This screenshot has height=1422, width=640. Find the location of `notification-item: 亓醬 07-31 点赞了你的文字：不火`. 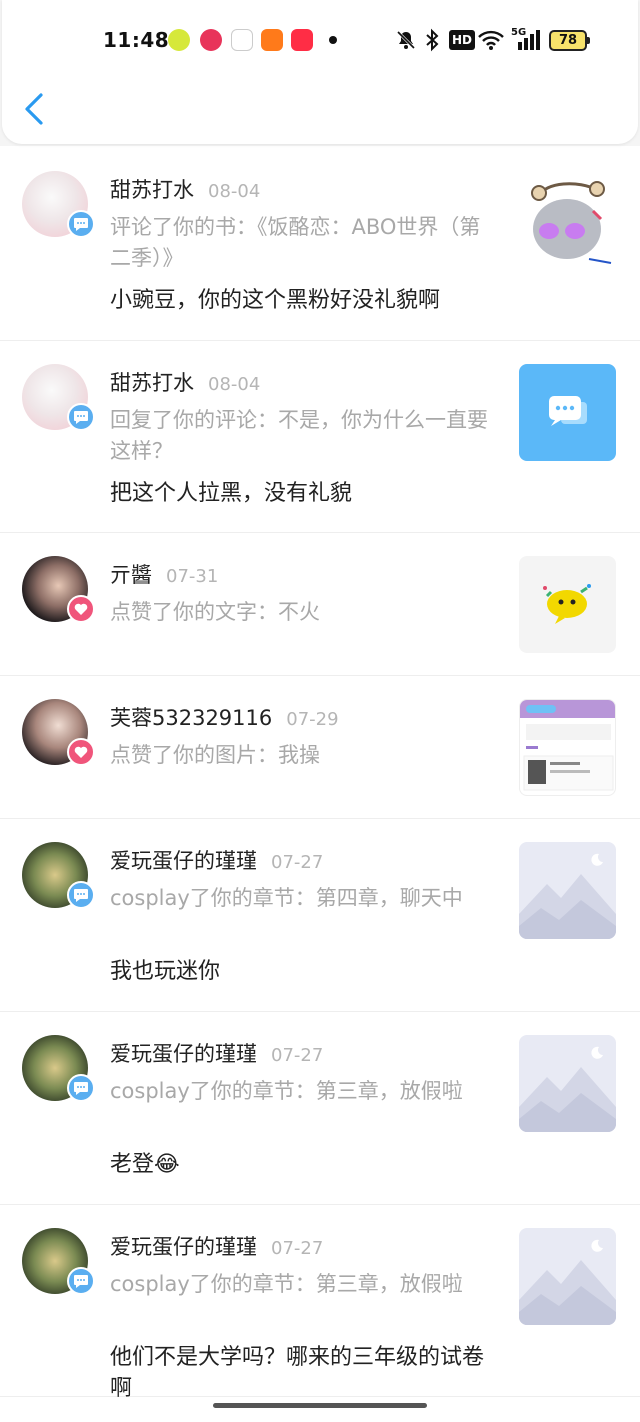

notification-item: 亓醬 07-31 点赞了你的文字：不火 is located at coordinates (320, 604).